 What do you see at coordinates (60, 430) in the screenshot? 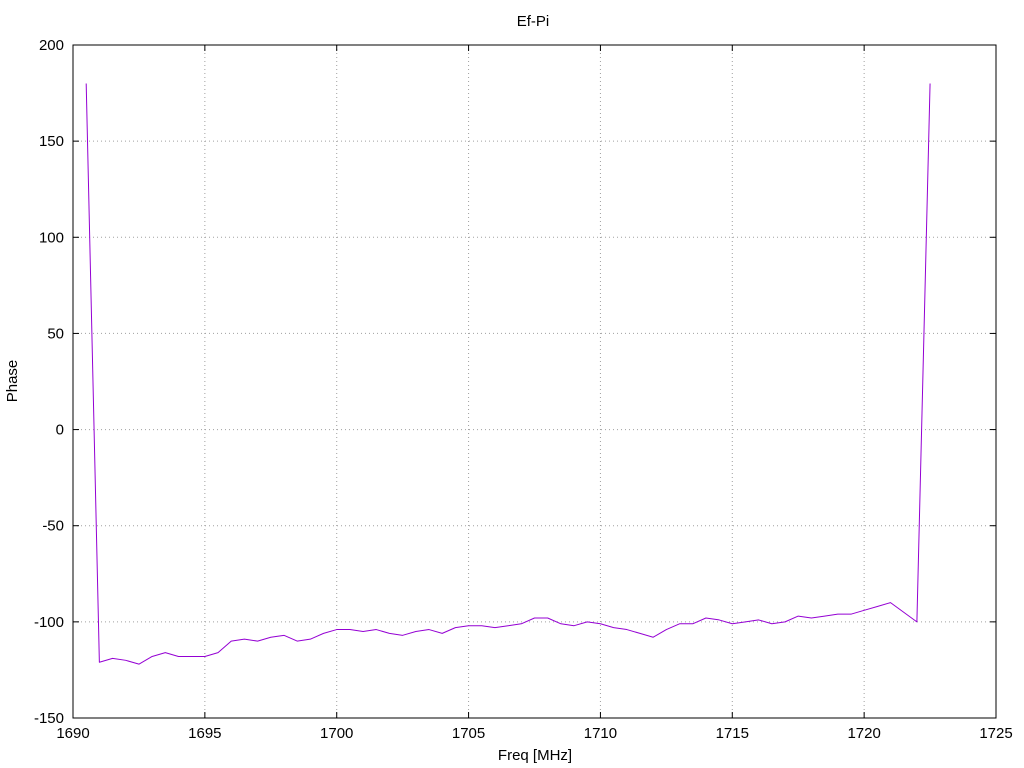
I see `y-tick-label: 0` at bounding box center [60, 430].